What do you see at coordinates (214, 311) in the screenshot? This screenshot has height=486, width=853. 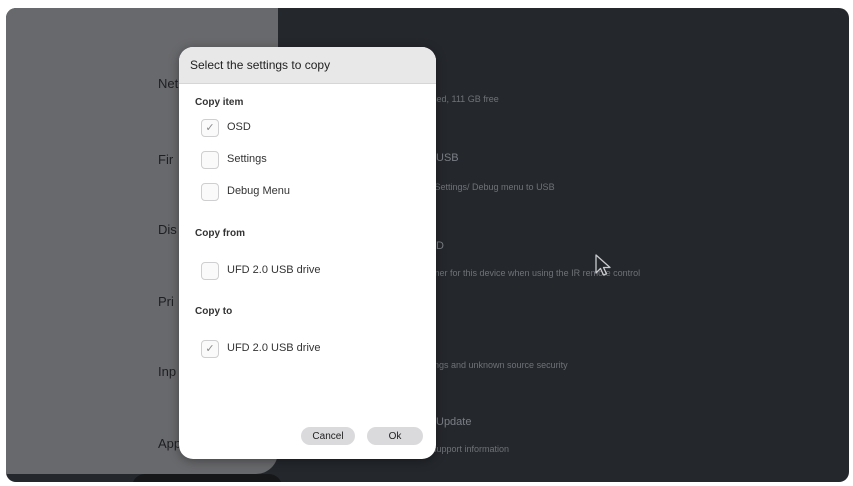 I see `copy-to-section-label: Copy to` at bounding box center [214, 311].